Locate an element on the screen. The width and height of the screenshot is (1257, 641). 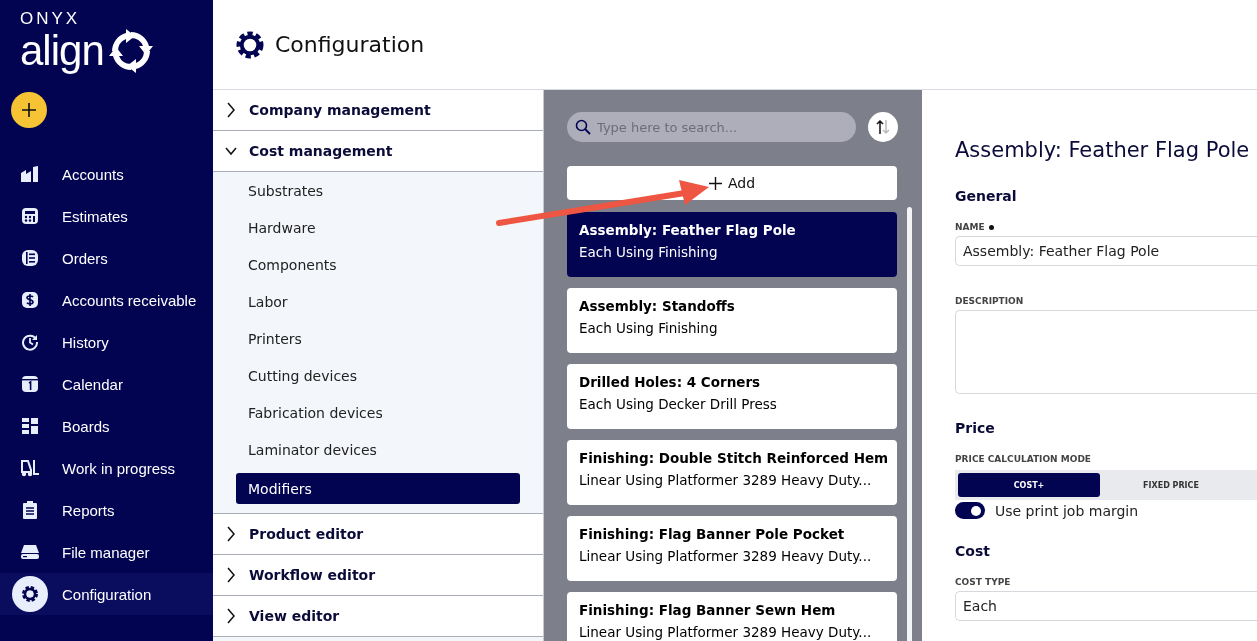
nav-item: Accounts is located at coordinates (106, 174).